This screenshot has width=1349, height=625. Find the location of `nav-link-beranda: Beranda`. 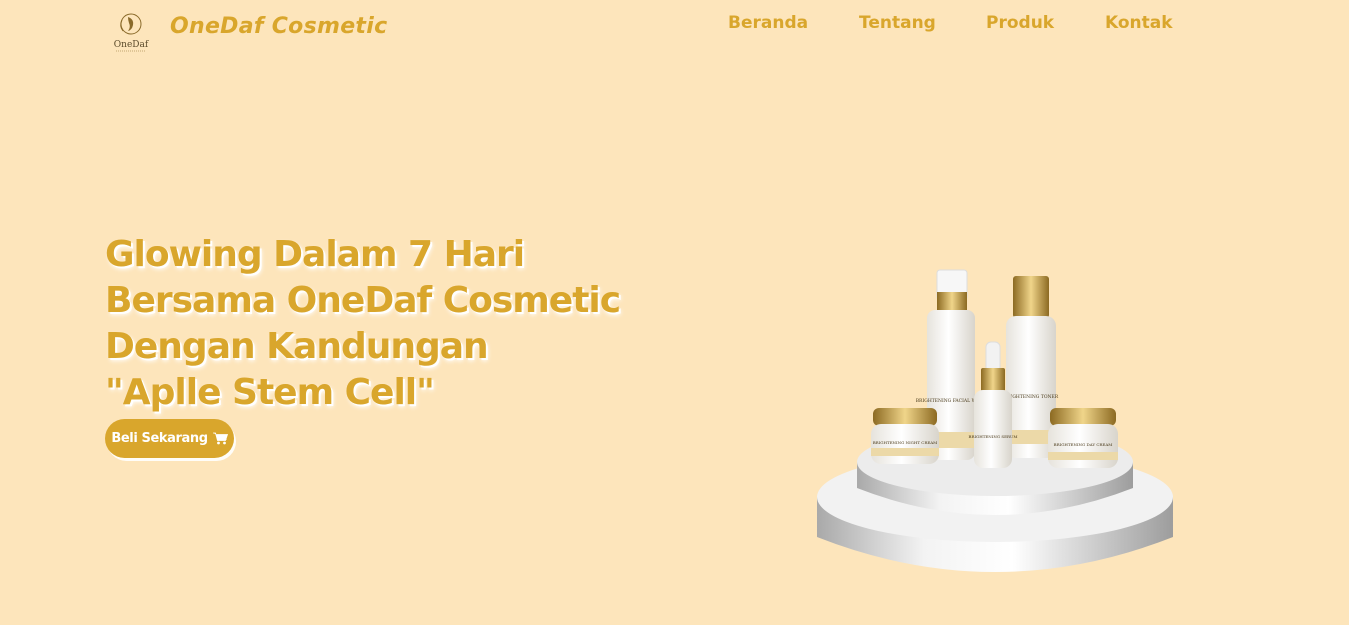

nav-link-beranda: Beranda is located at coordinates (768, 23).